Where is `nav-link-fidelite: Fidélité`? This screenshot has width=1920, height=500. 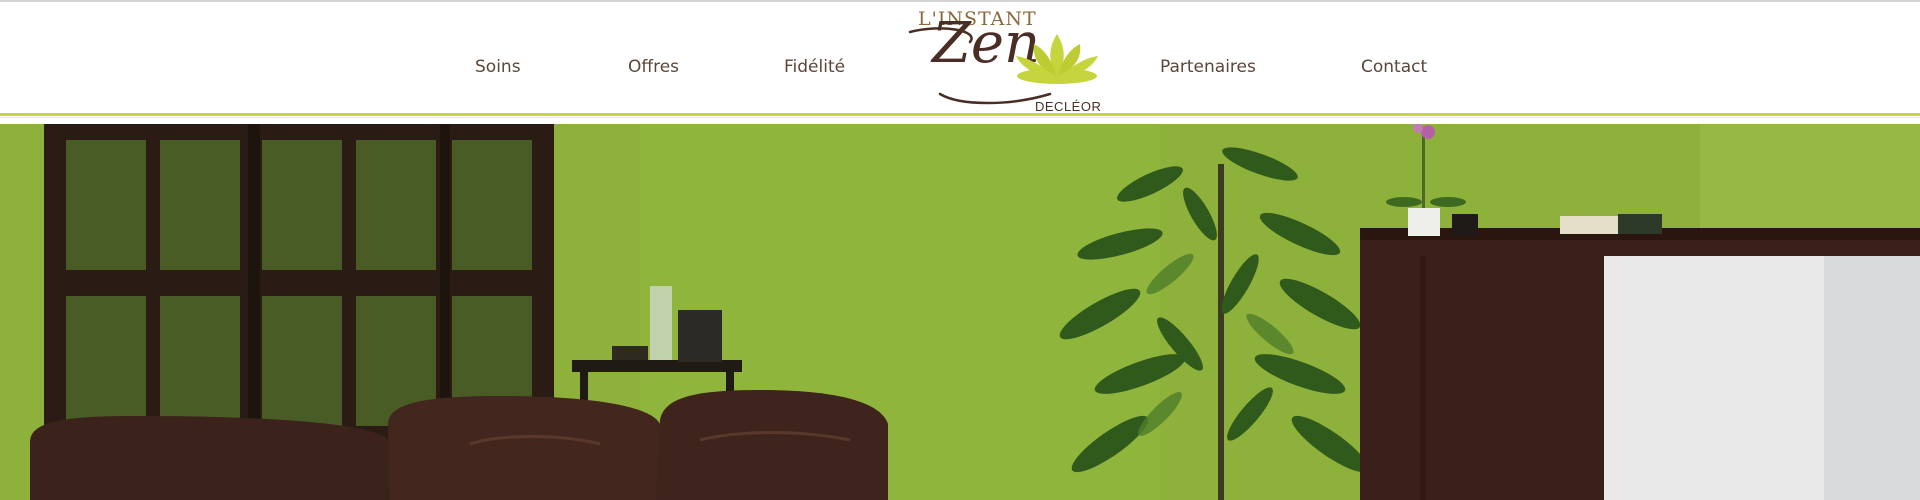 nav-link-fidelite: Fidélité is located at coordinates (814, 67).